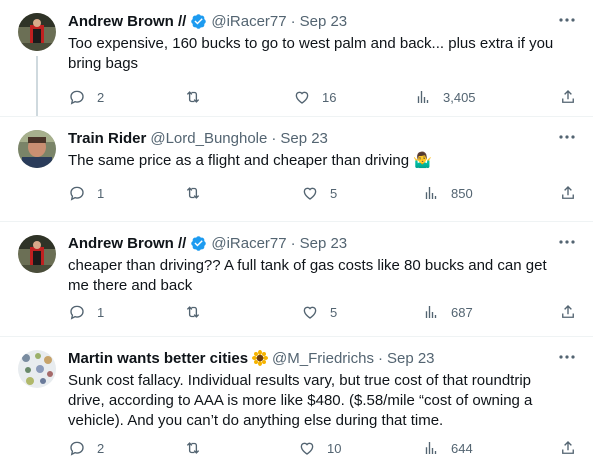 This screenshot has width=593, height=463. What do you see at coordinates (462, 312) in the screenshot?
I see `view-count: 687` at bounding box center [462, 312].